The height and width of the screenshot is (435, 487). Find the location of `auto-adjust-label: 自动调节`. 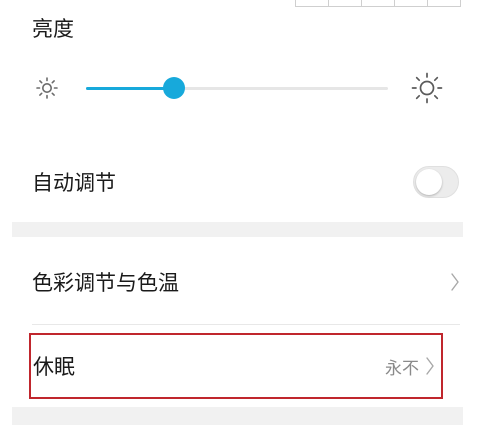

auto-adjust-label: 自动调节 is located at coordinates (74, 183).